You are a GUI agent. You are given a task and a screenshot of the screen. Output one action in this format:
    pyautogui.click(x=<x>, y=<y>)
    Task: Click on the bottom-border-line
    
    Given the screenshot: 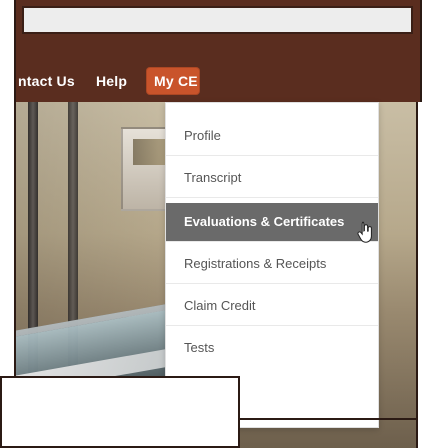 What is the action you would take?
    pyautogui.click(x=329, y=419)
    